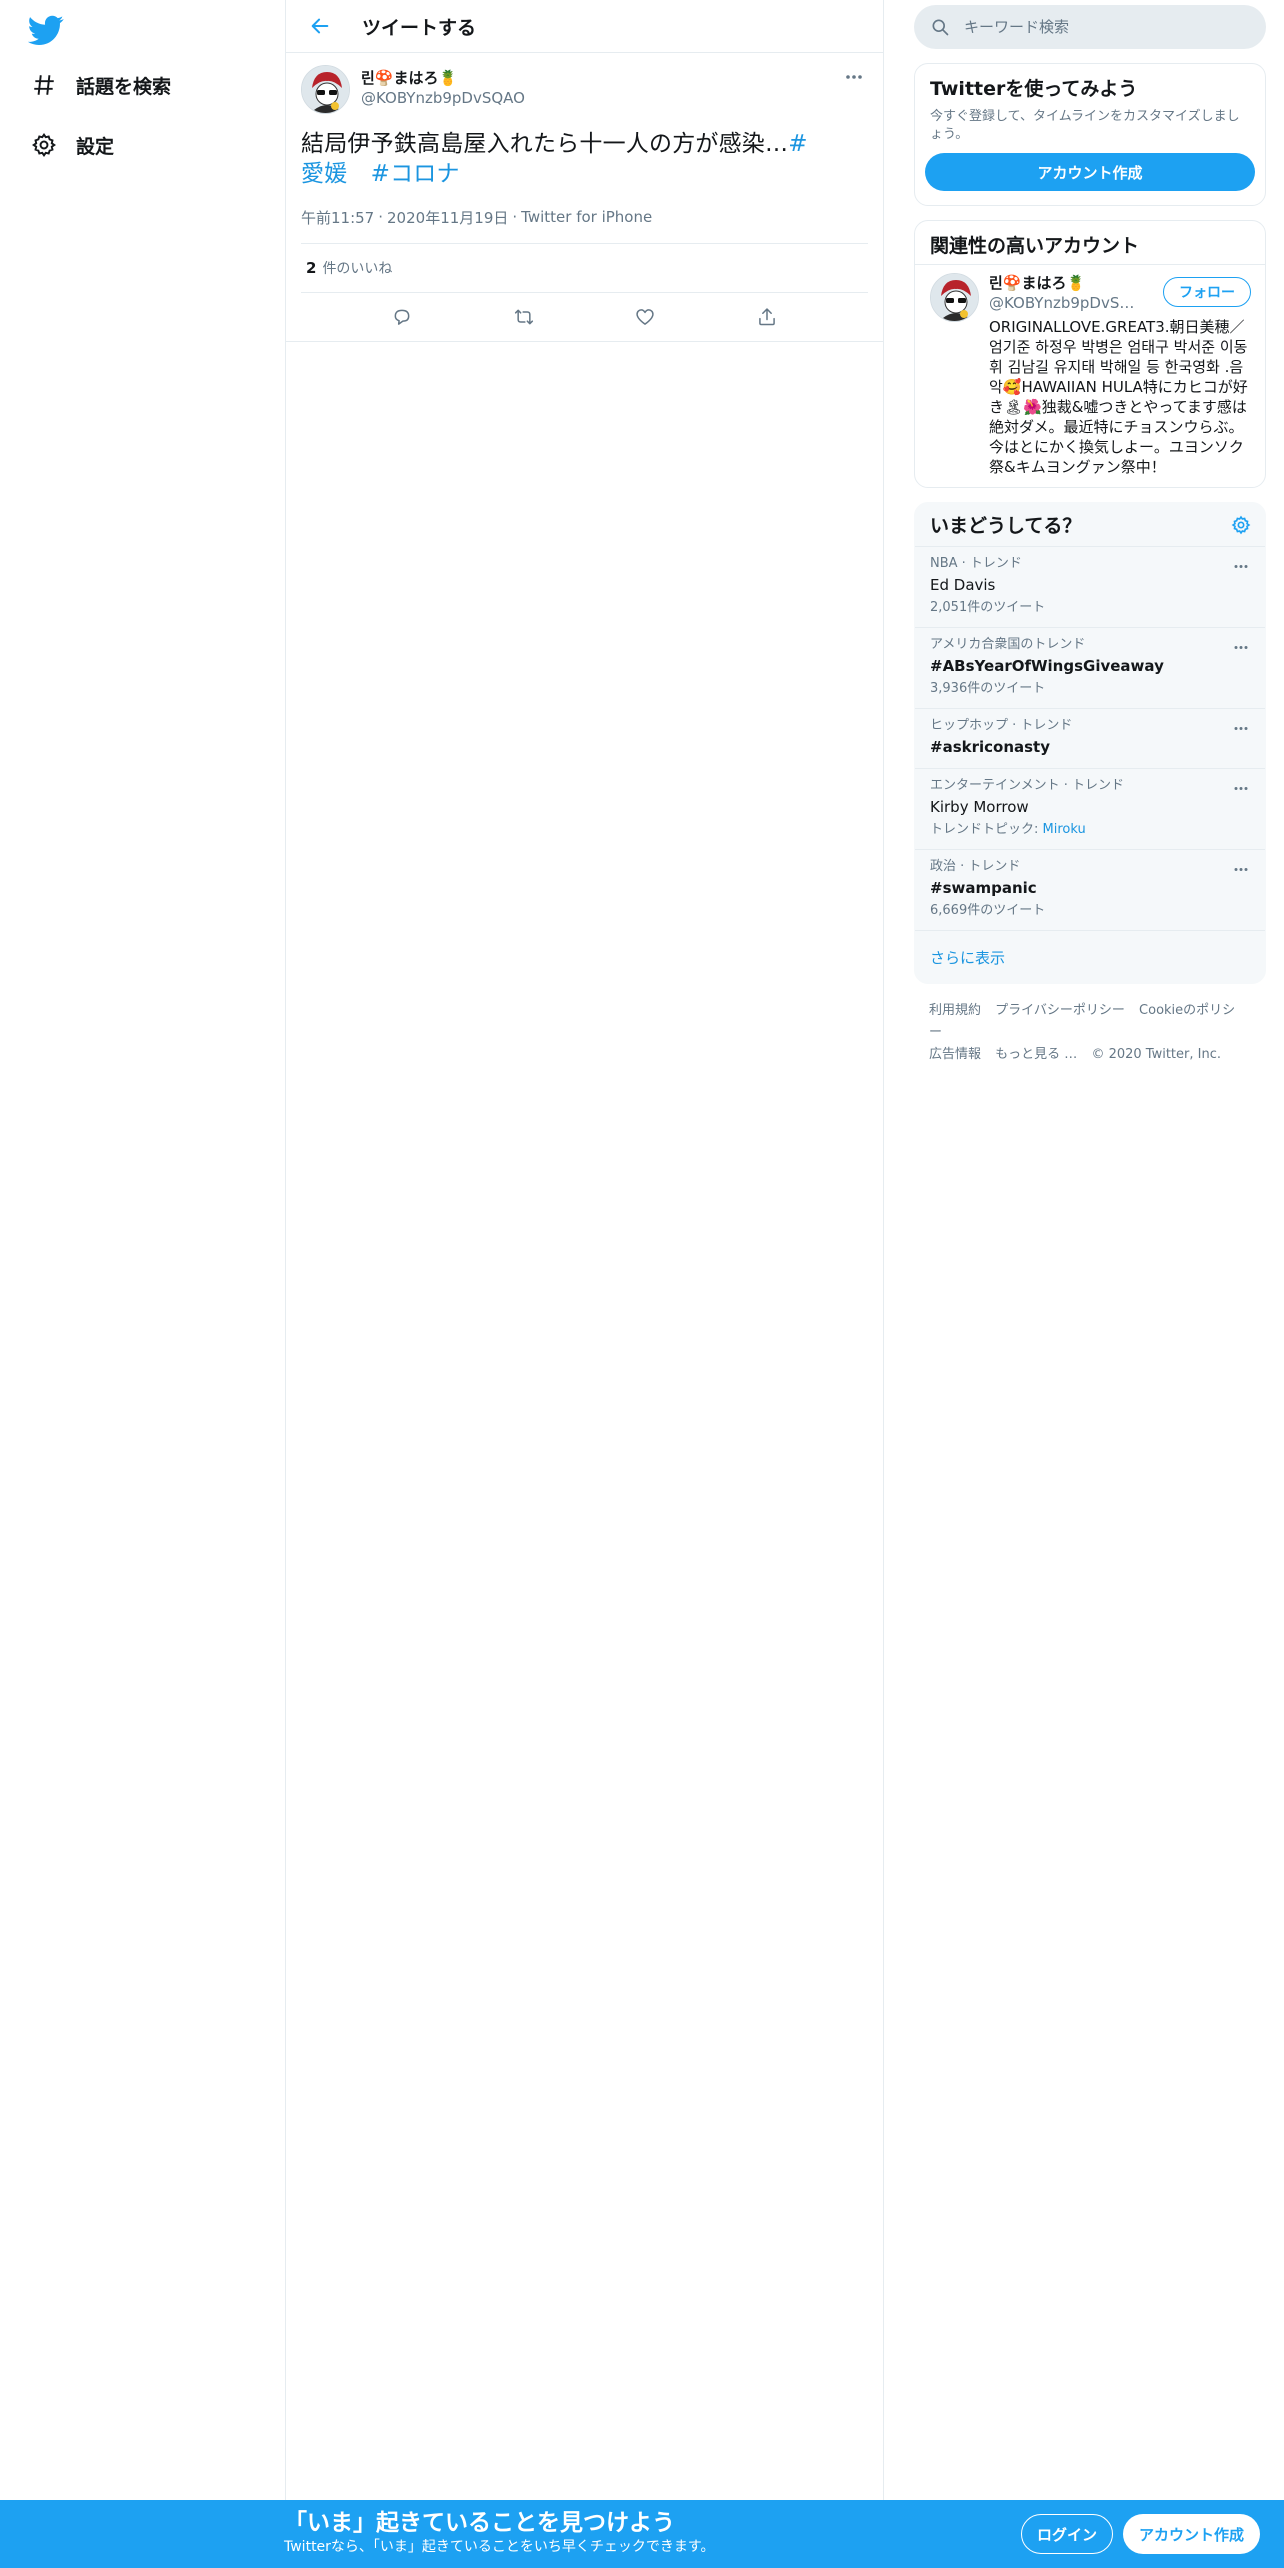  I want to click on trends-header: いまどうしてる？, so click(1090, 525).